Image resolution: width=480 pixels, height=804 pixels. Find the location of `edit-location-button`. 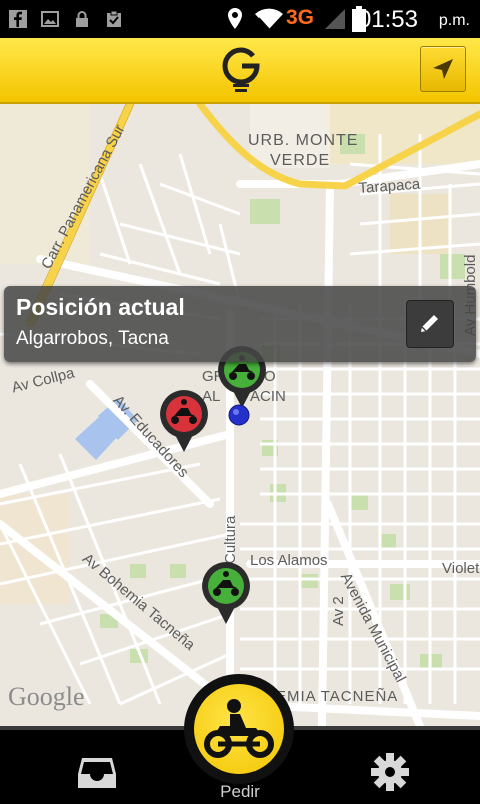

edit-location-button is located at coordinates (430, 324).